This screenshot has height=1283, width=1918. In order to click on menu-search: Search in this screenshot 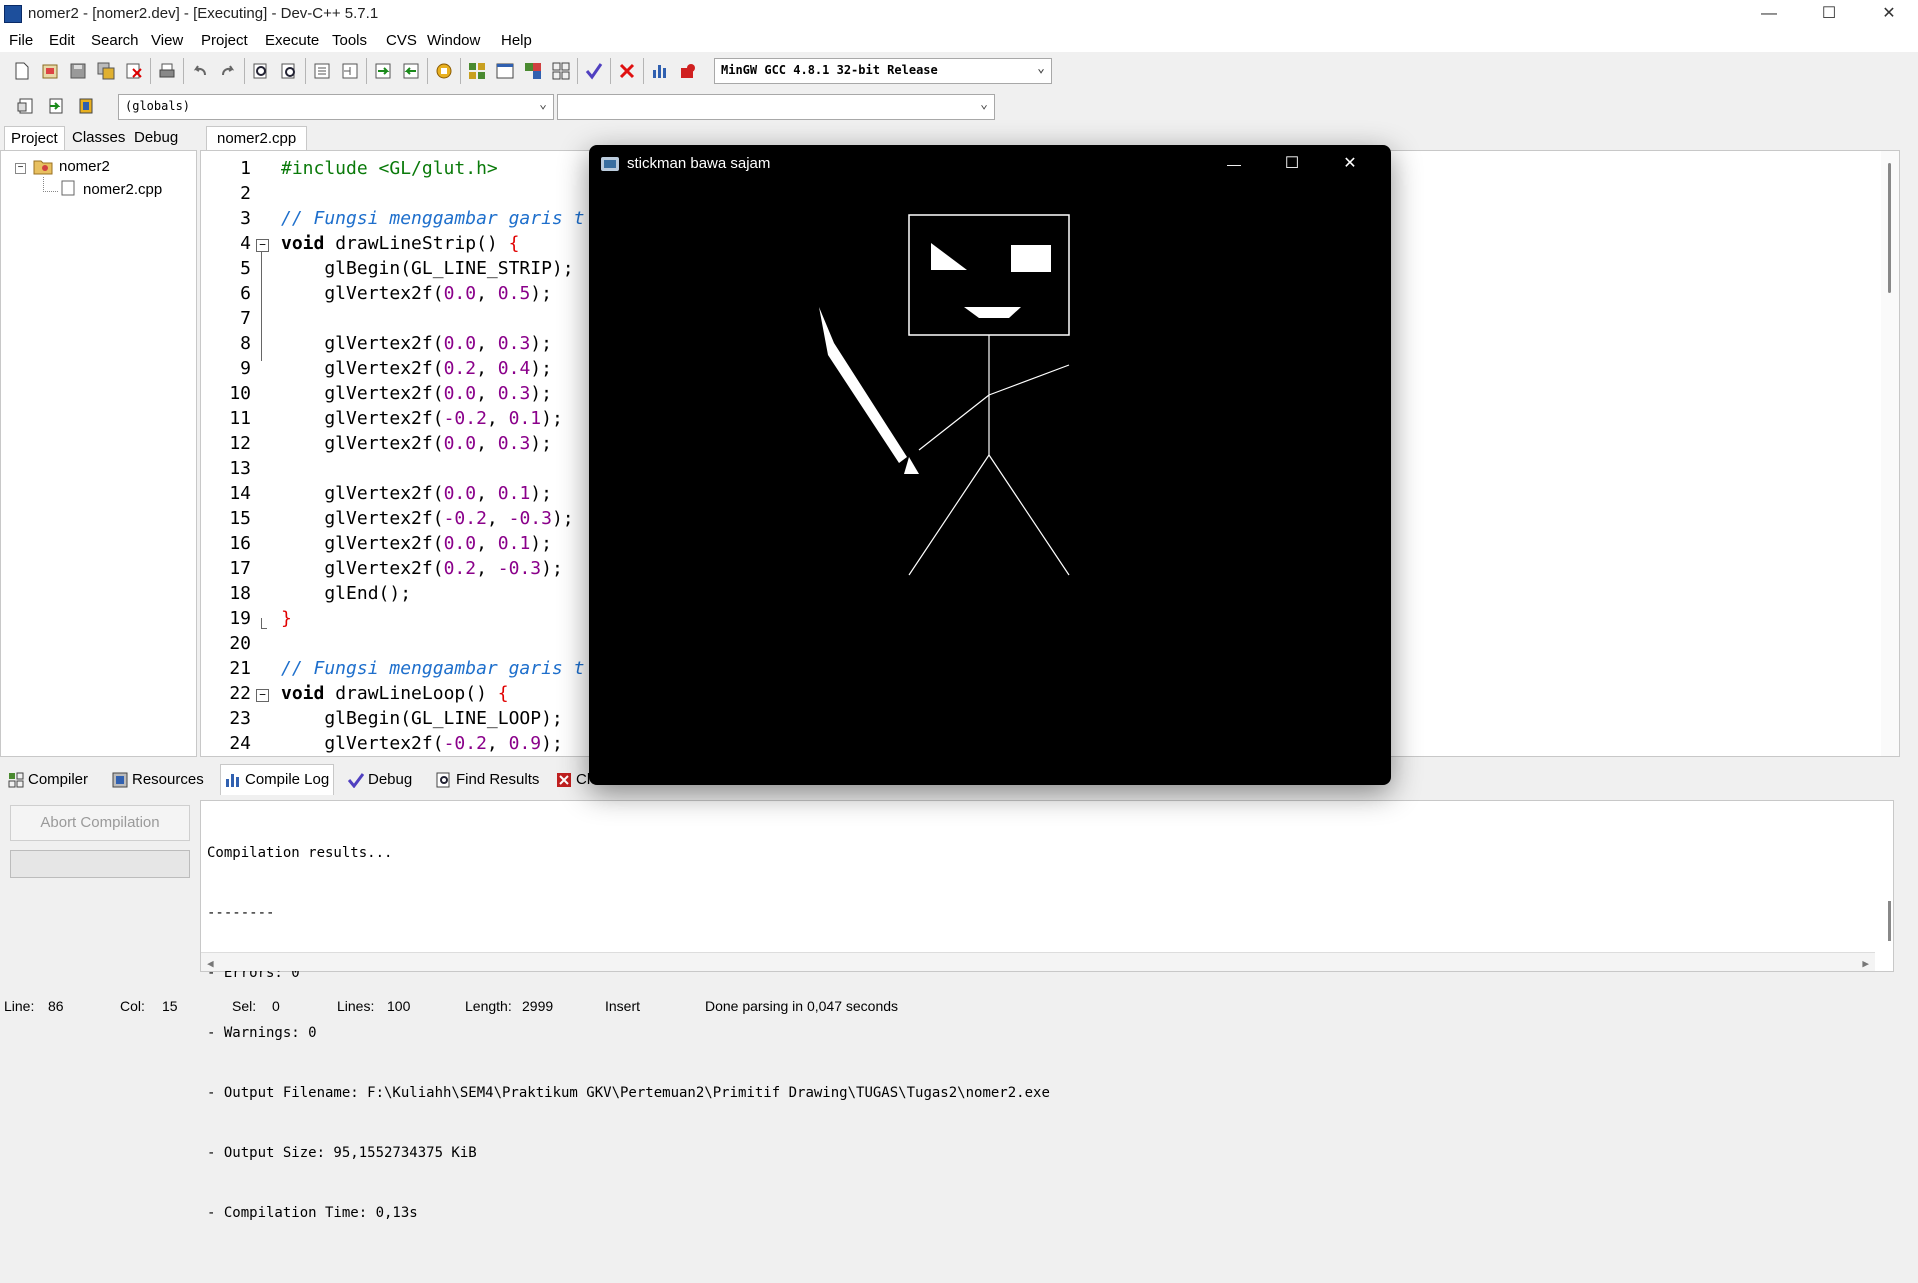, I will do `click(115, 40)`.